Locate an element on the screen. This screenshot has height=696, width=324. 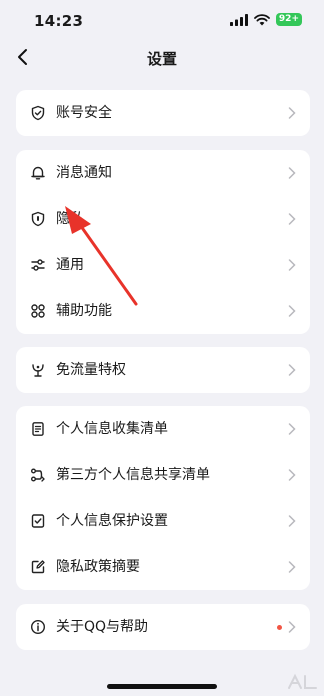
settings-item-label: 个人信息收集清单 is located at coordinates (112, 429).